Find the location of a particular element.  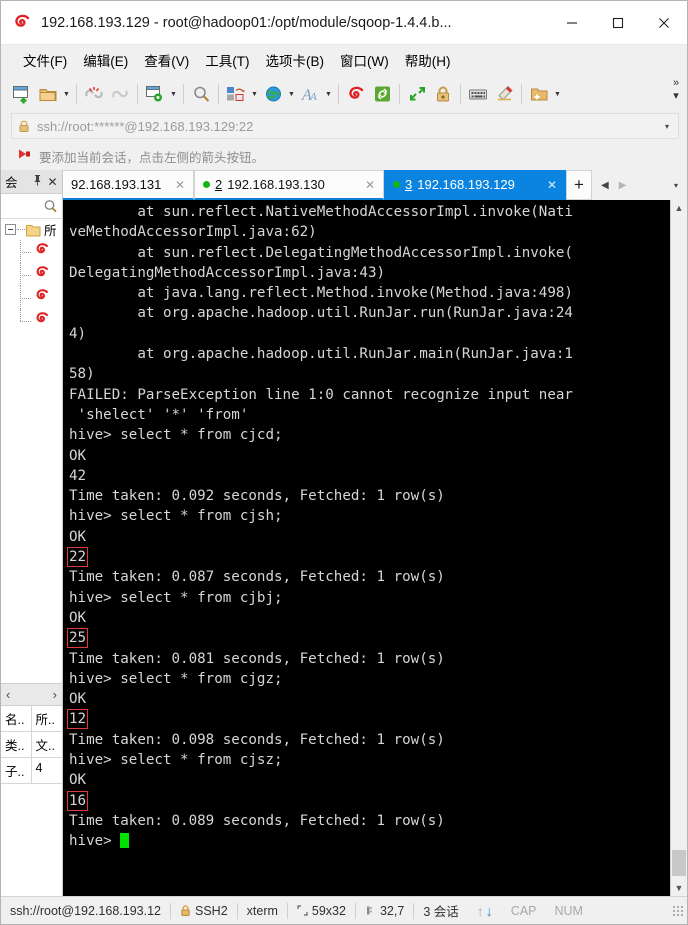

highlighted-value: 12 is located at coordinates (77, 719).